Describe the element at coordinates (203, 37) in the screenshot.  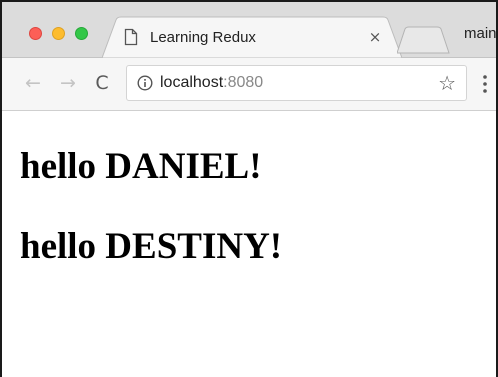
I see `tab-title: Learning Redux` at that location.